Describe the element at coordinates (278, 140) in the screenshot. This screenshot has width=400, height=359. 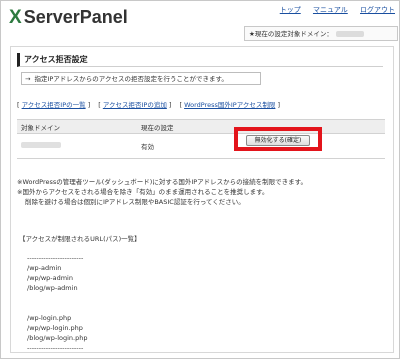
I see `disable-confirm-button: 無効化する(確定)` at that location.